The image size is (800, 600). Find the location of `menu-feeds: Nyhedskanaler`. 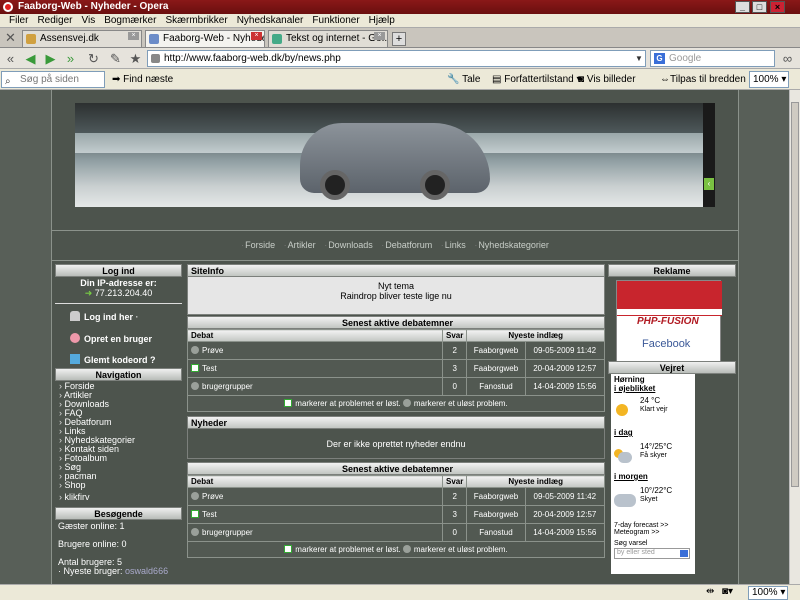

menu-feeds: Nyhedskanaler is located at coordinates (273, 20).